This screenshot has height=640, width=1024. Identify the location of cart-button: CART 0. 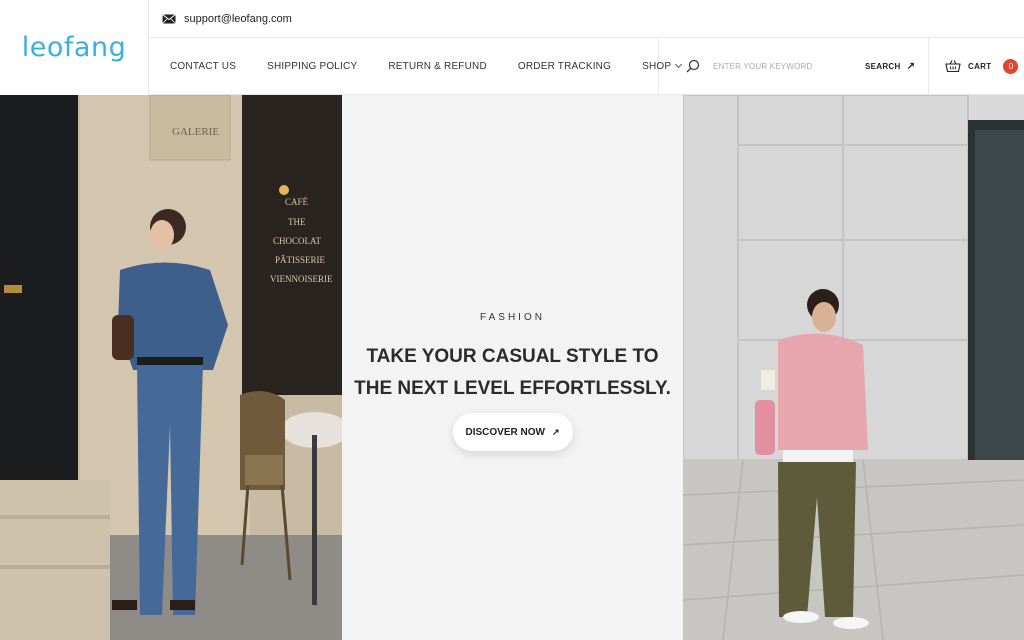
(974, 66).